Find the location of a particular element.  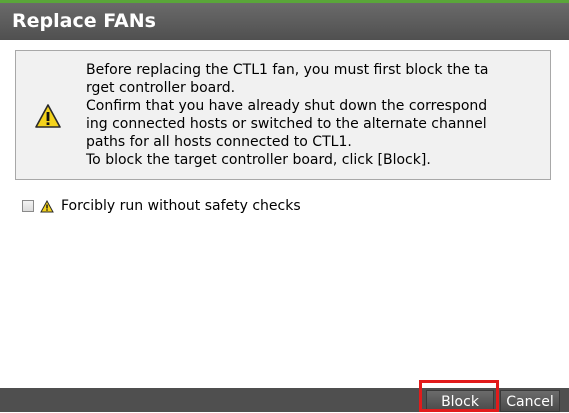

warning-icon is located at coordinates (48, 116).